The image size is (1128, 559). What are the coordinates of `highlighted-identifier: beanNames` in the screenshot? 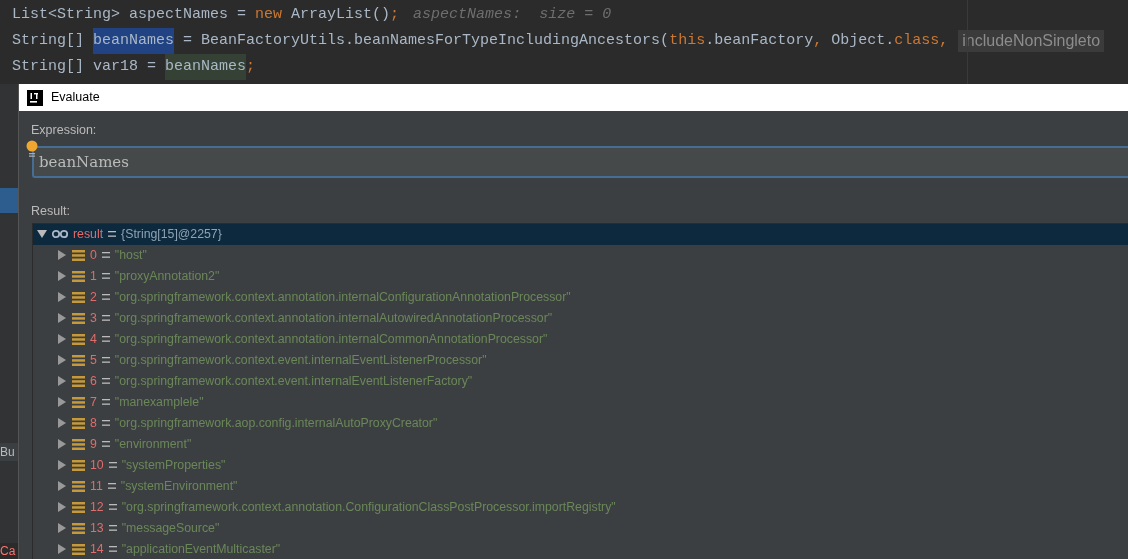 It's located at (206, 67).